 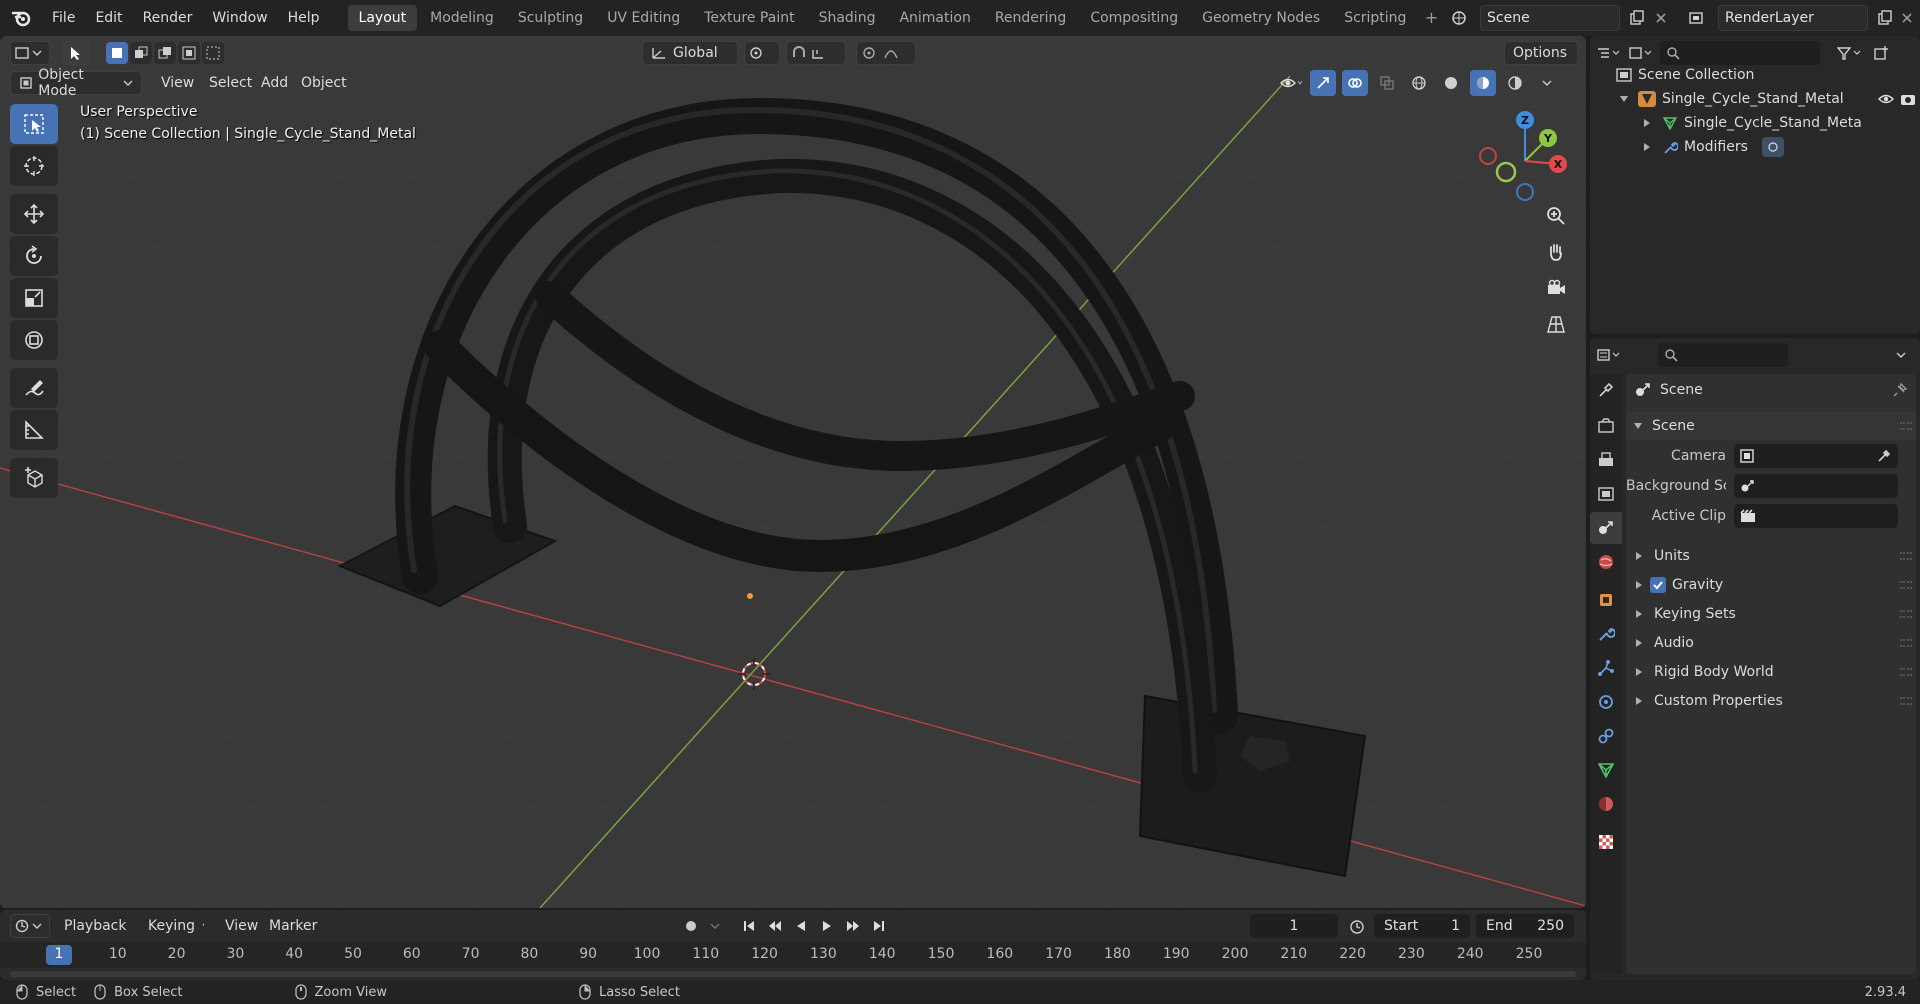 I want to click on editor-type-dropdown, so click(x=30, y=53).